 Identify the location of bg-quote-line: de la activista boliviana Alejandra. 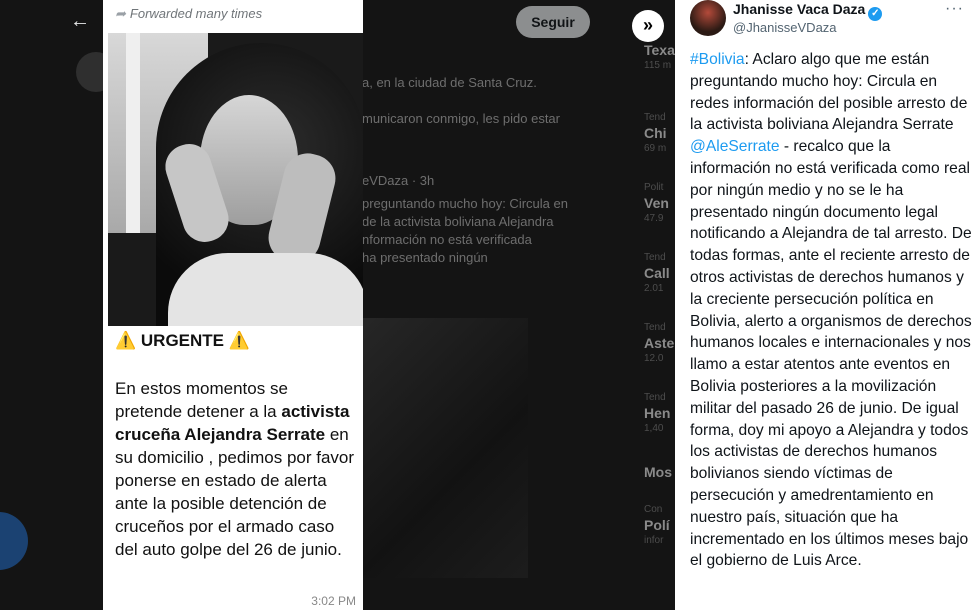
(458, 221).